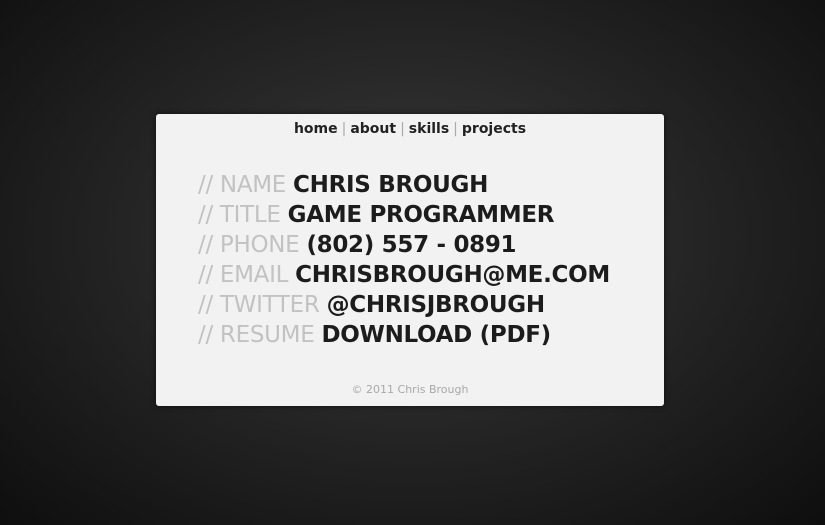 The height and width of the screenshot is (525, 825). I want to click on info-row-resume: // RESUME DOWNLOAD (PDF), so click(404, 335).